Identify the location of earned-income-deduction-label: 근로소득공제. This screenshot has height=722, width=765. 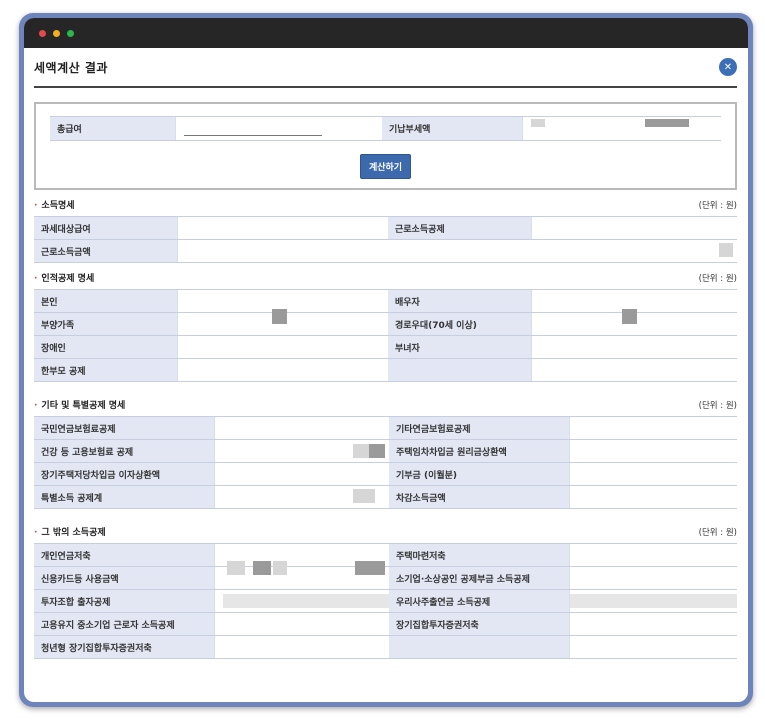
(459, 228).